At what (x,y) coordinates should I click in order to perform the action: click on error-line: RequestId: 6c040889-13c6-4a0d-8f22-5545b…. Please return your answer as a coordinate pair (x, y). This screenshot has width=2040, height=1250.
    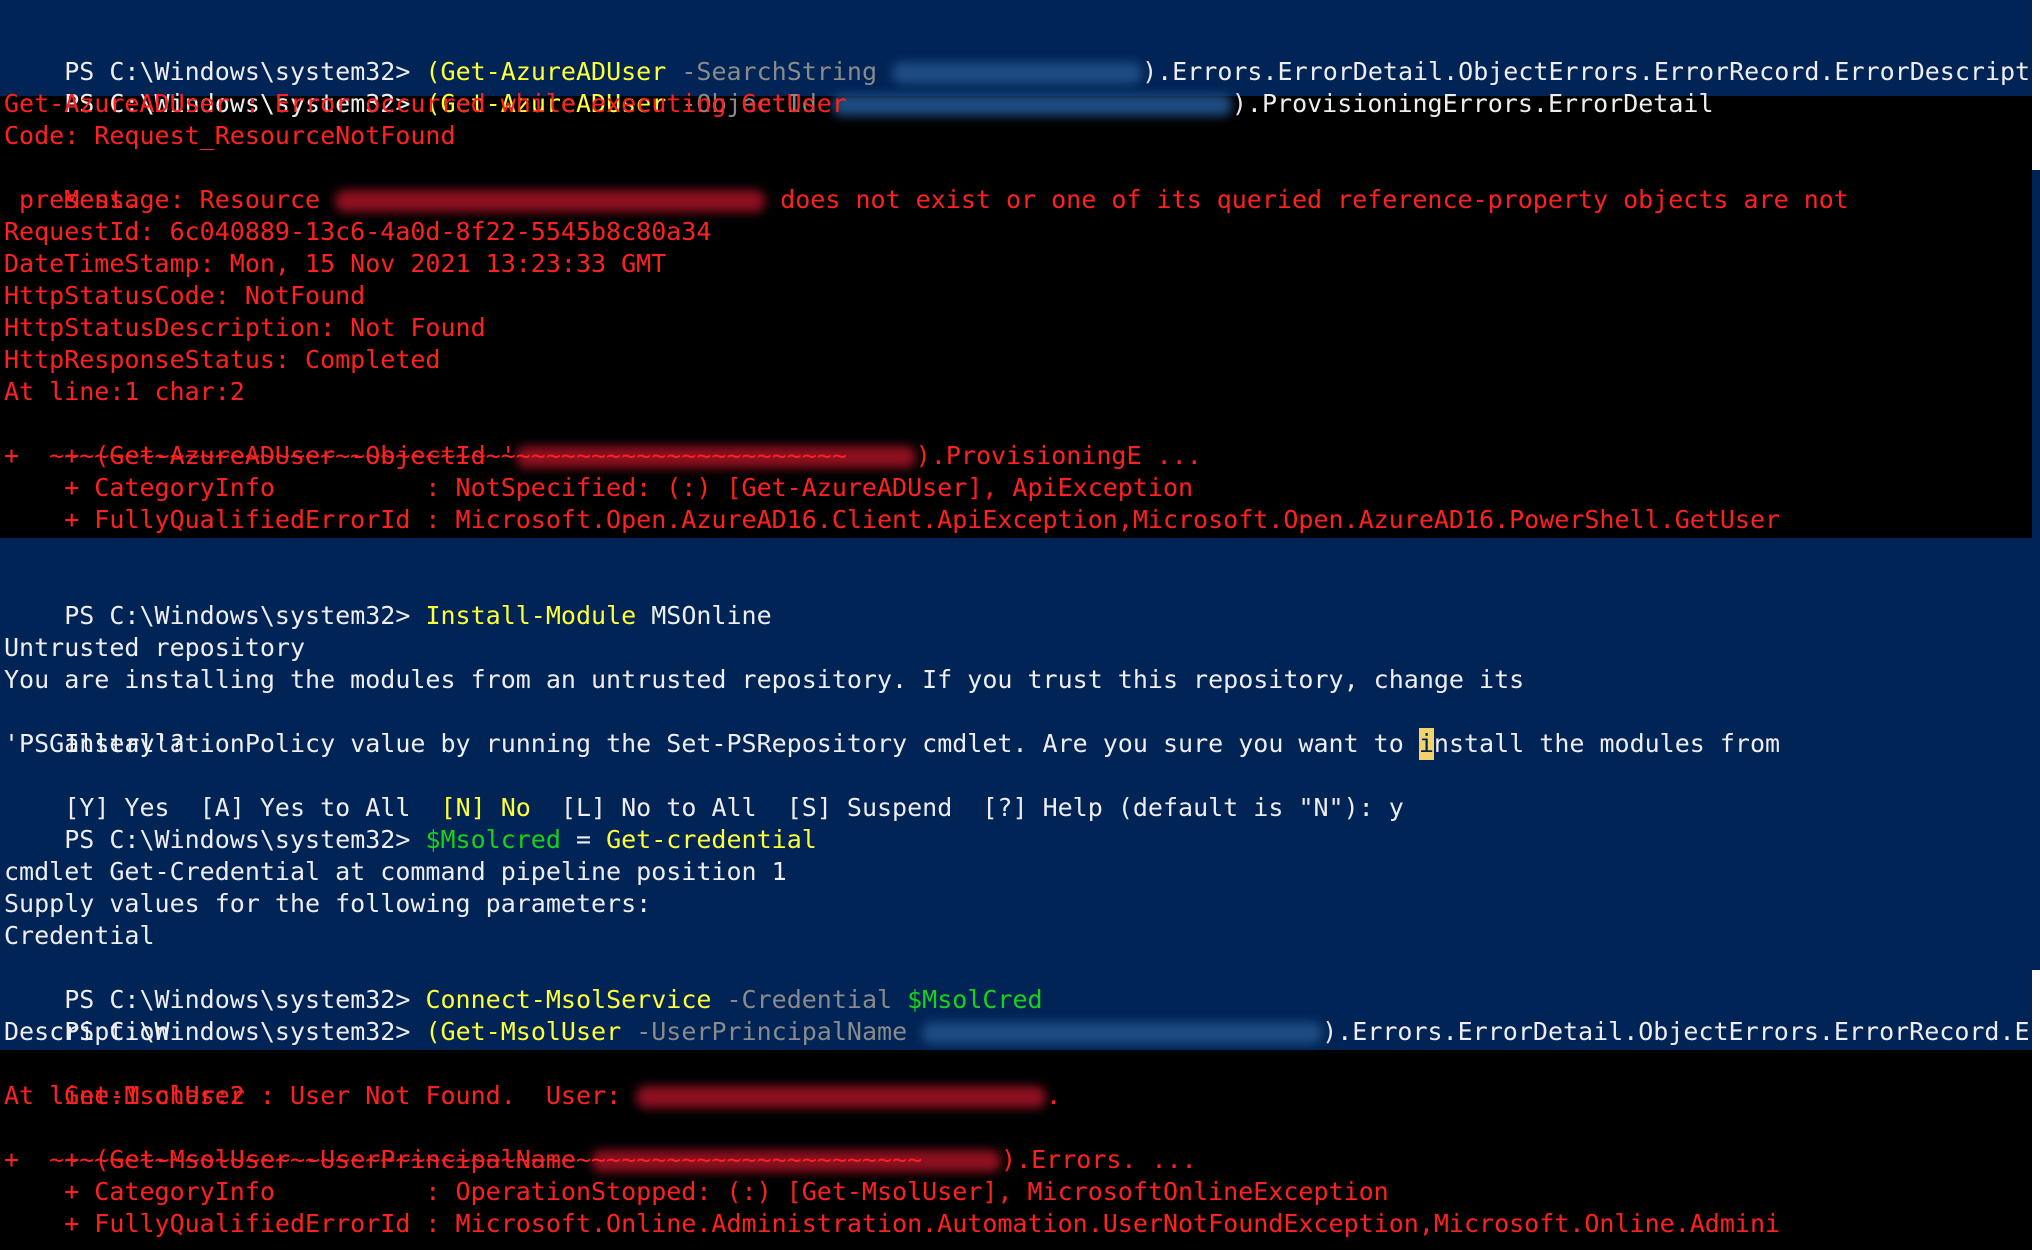
    Looking at the image, I should click on (358, 231).